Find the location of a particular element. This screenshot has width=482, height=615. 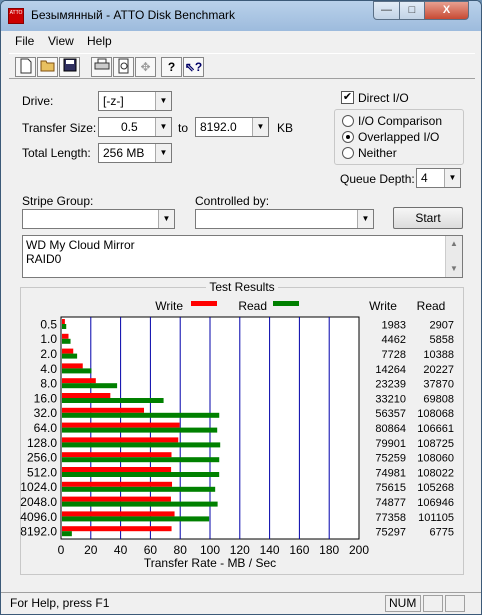

total-length-select: 256 MB ▼ is located at coordinates (135, 153).